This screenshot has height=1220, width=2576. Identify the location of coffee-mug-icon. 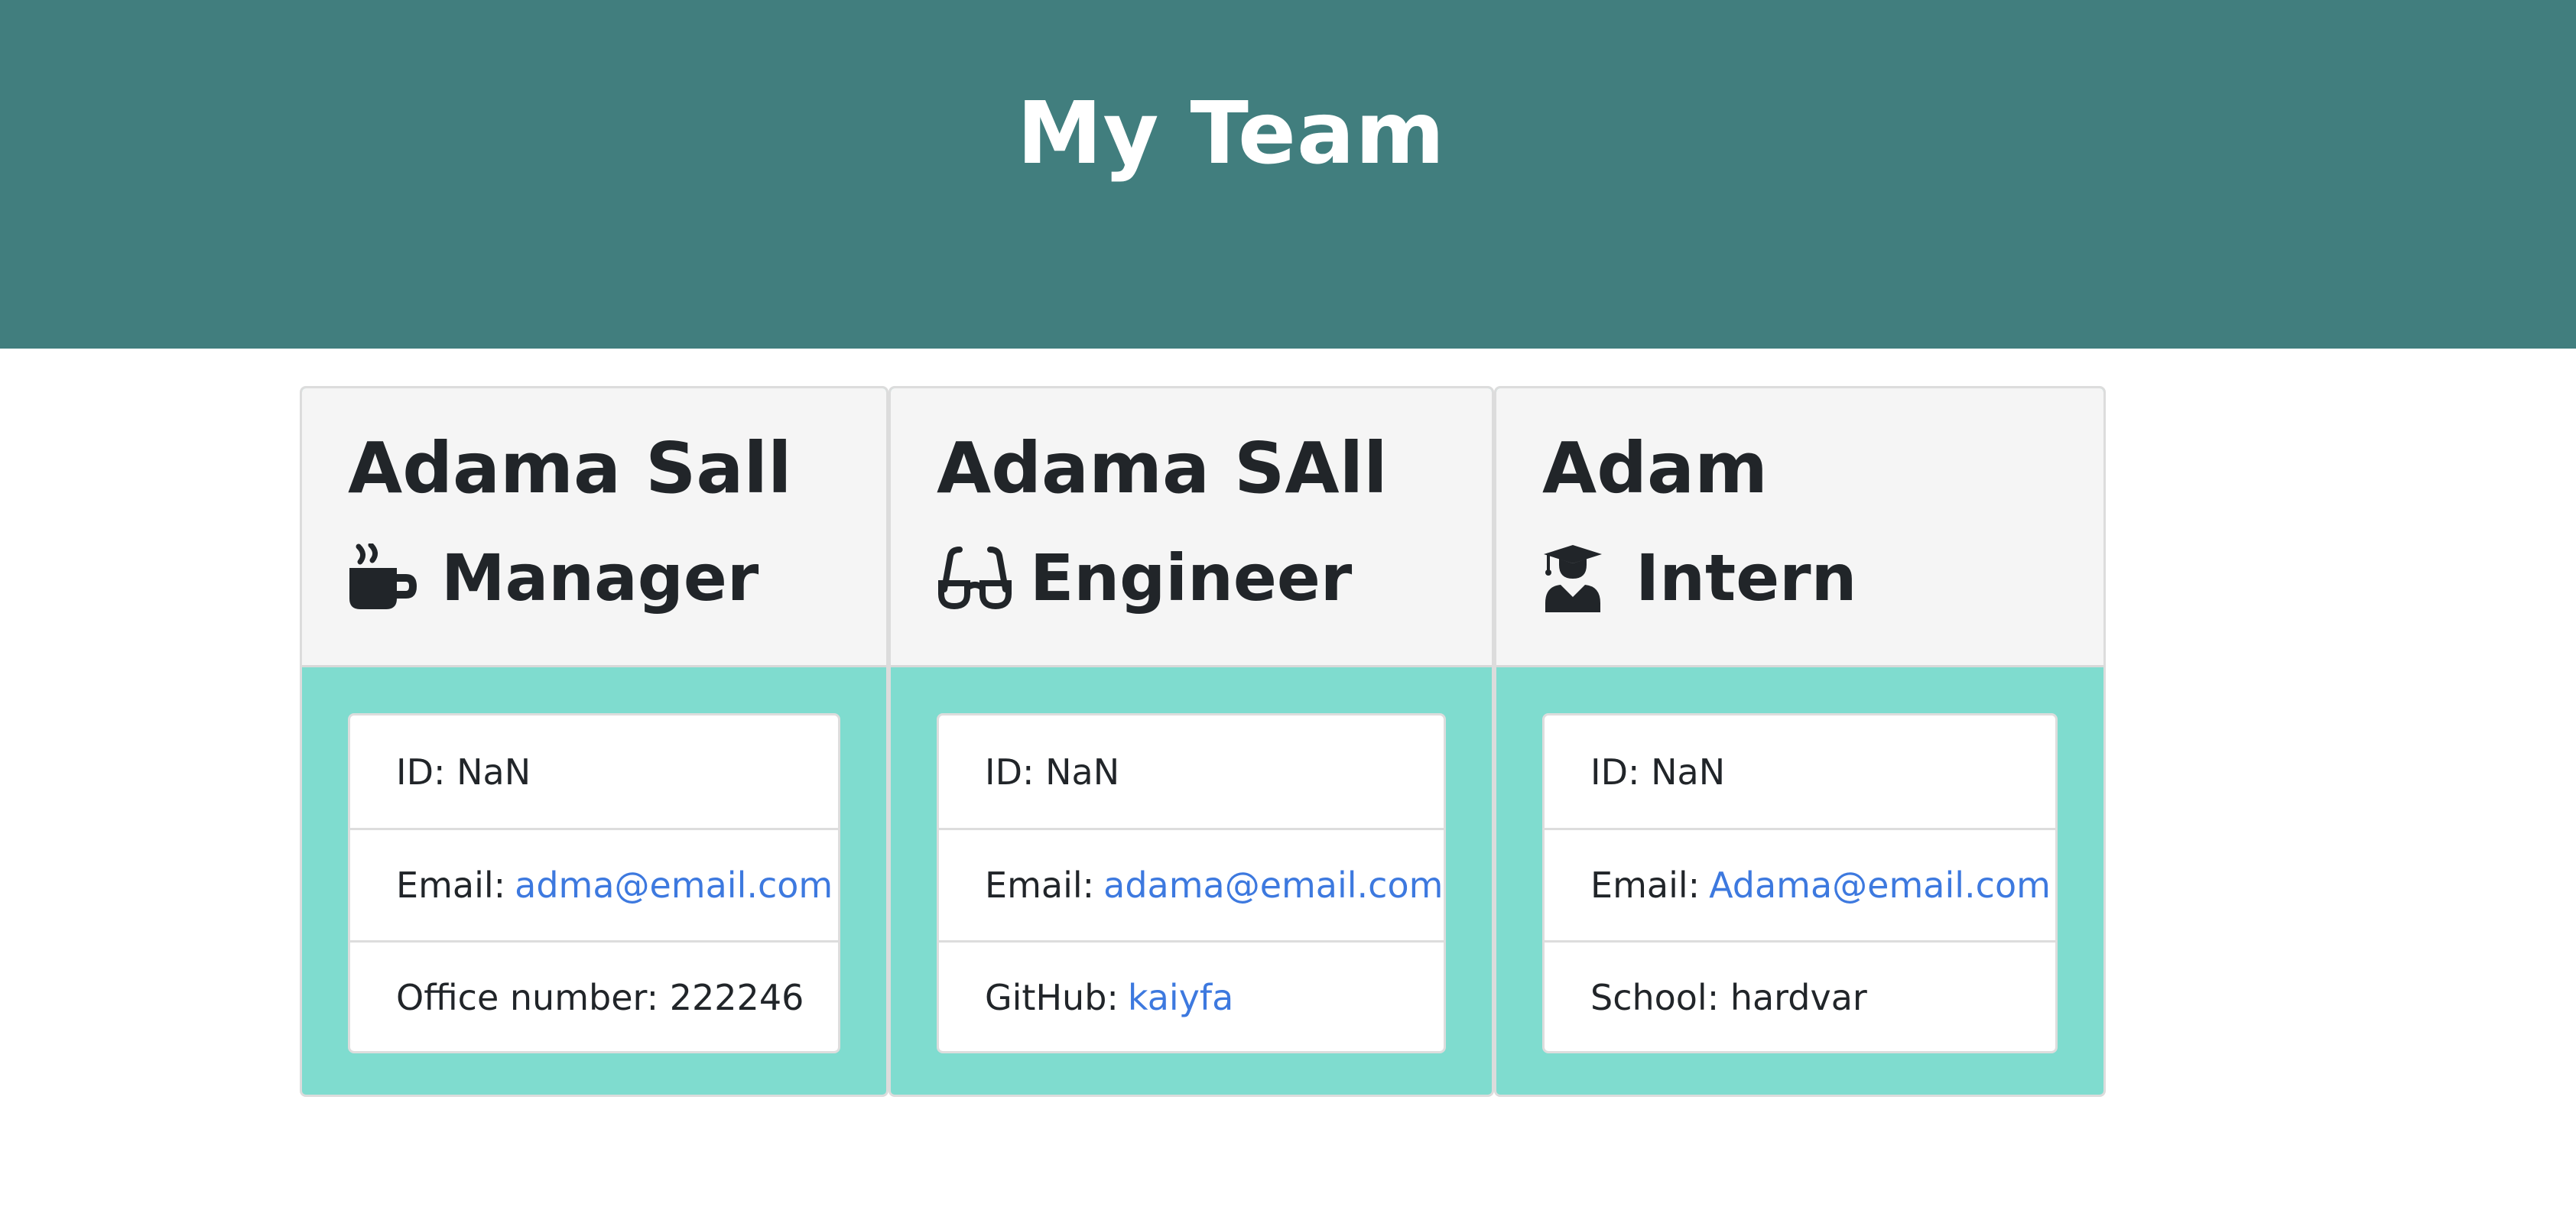
(386, 577).